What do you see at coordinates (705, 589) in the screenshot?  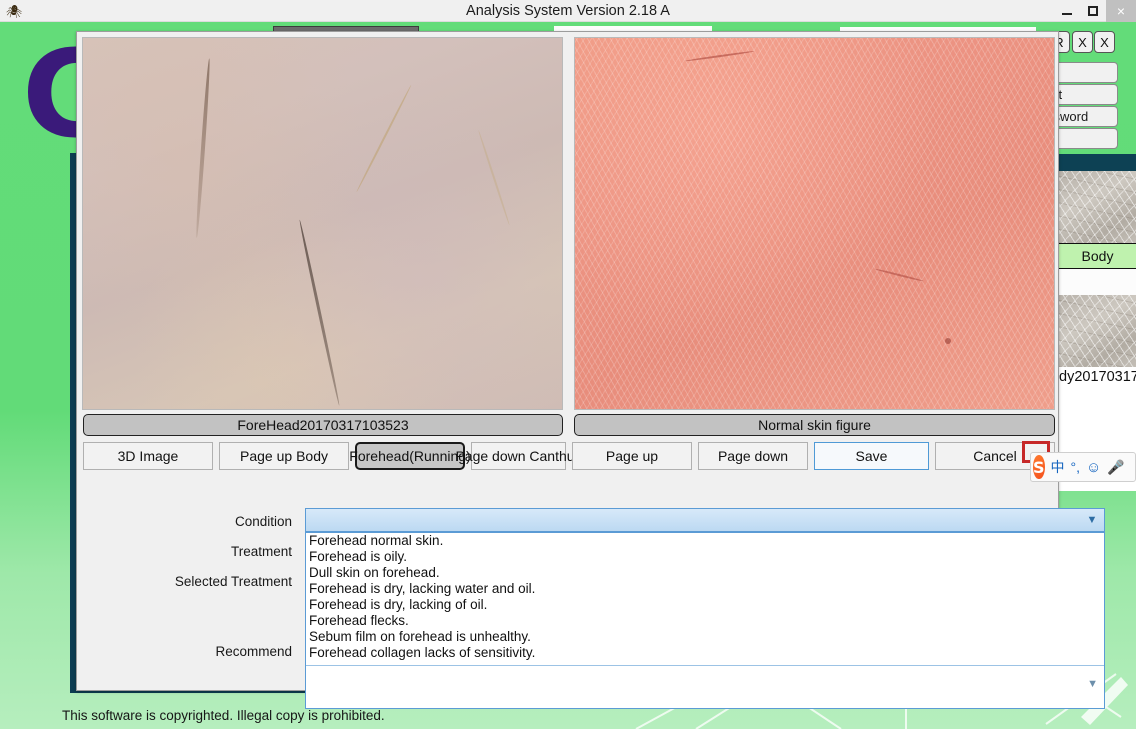 I see `dropdown-option: Forehead is dry, lacking water and oil.` at bounding box center [705, 589].